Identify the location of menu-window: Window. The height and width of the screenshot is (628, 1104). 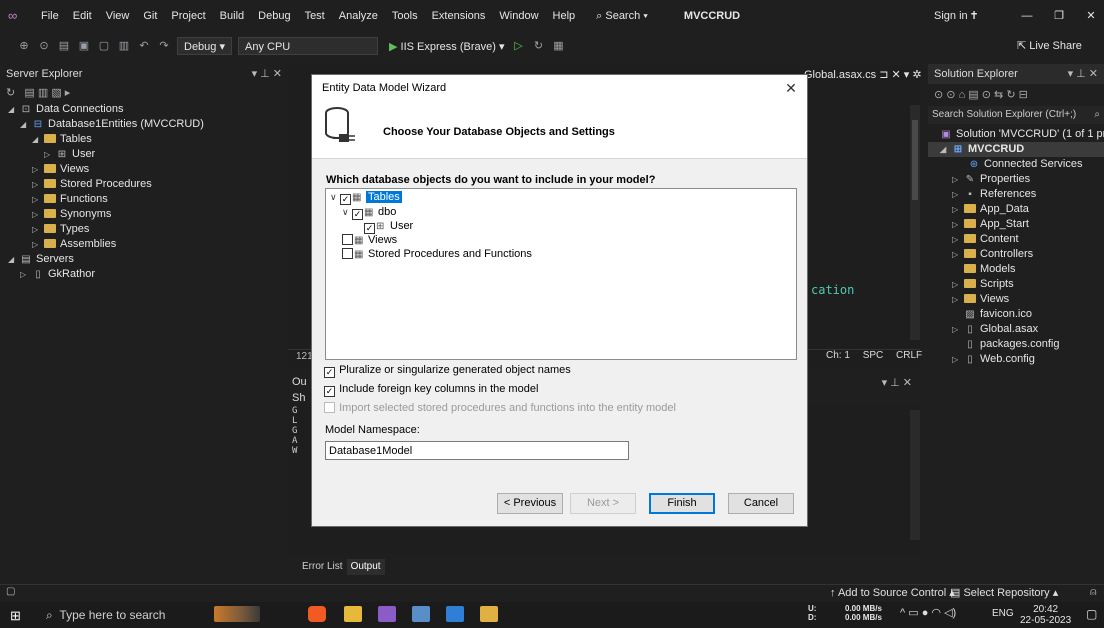
(518, 16).